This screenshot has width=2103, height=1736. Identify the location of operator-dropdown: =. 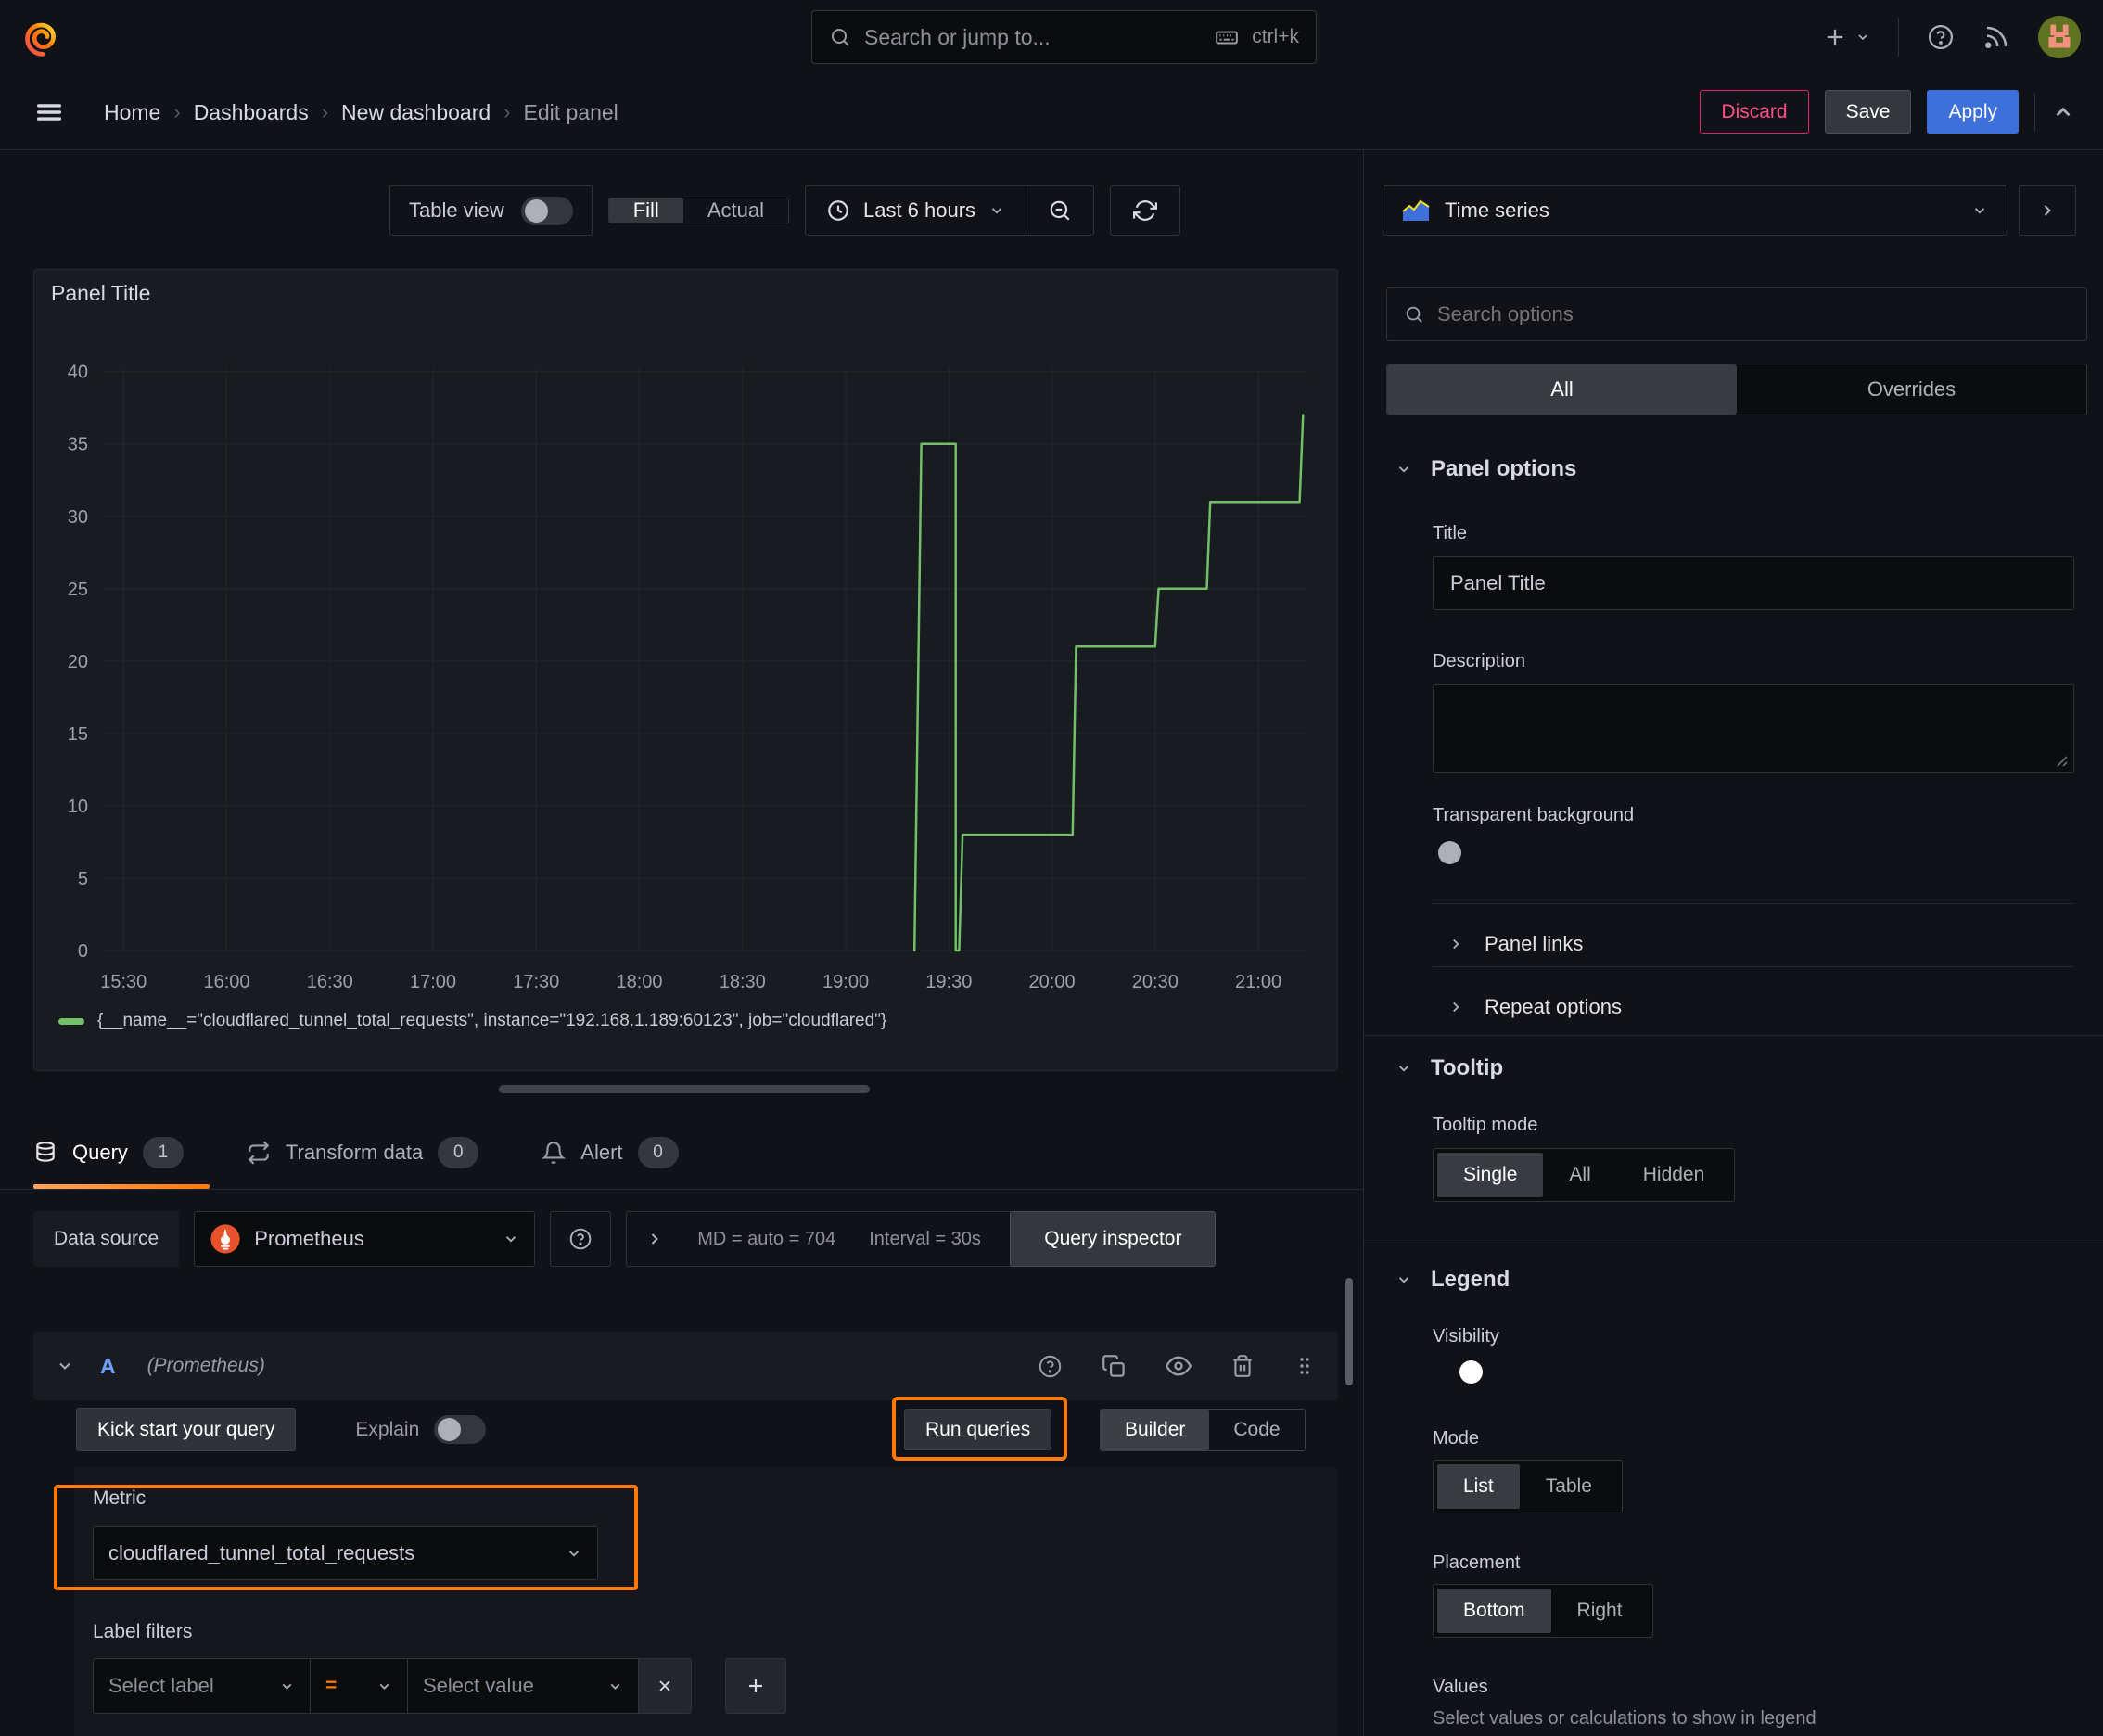
(359, 1686).